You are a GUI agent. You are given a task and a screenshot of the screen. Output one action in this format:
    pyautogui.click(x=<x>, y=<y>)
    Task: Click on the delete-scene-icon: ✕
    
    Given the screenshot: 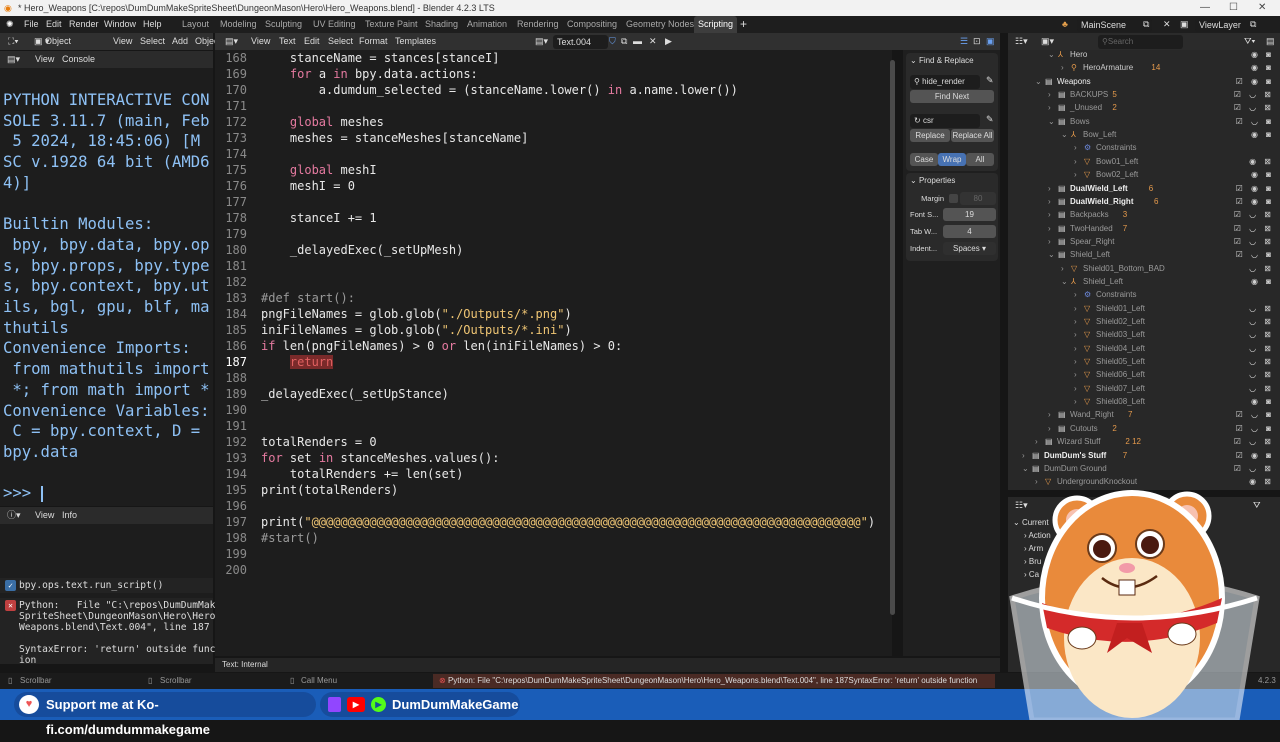 What is the action you would take?
    pyautogui.click(x=1167, y=24)
    